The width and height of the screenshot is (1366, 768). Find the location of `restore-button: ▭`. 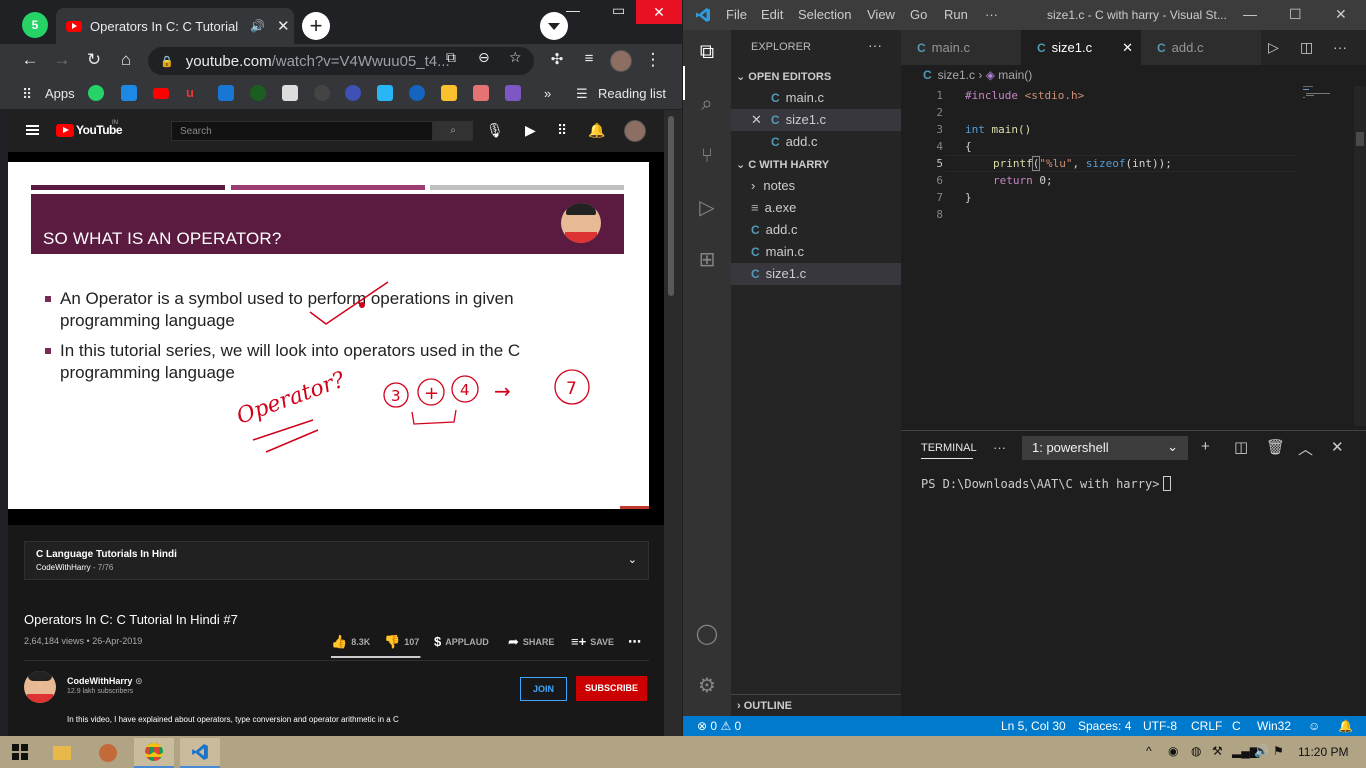

restore-button: ▭ is located at coordinates (618, 10).